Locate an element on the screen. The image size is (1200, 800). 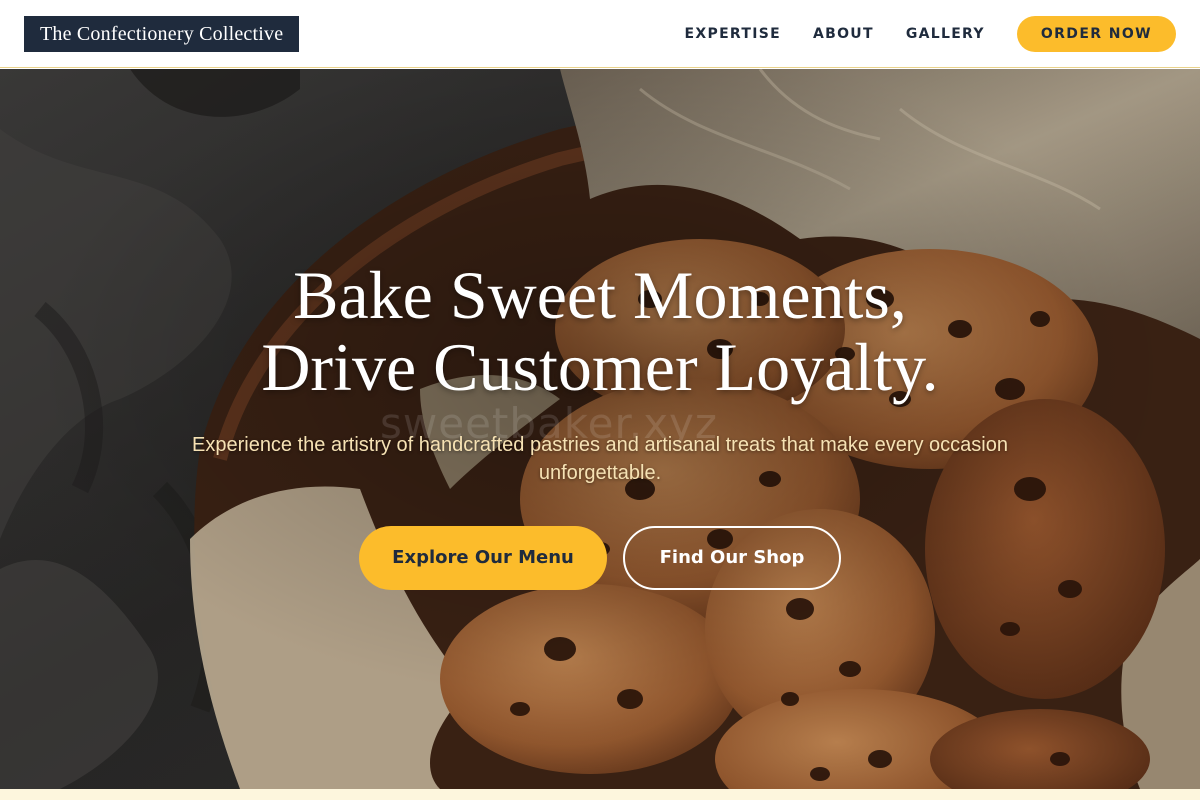
next-section-edge is located at coordinates (600, 794).